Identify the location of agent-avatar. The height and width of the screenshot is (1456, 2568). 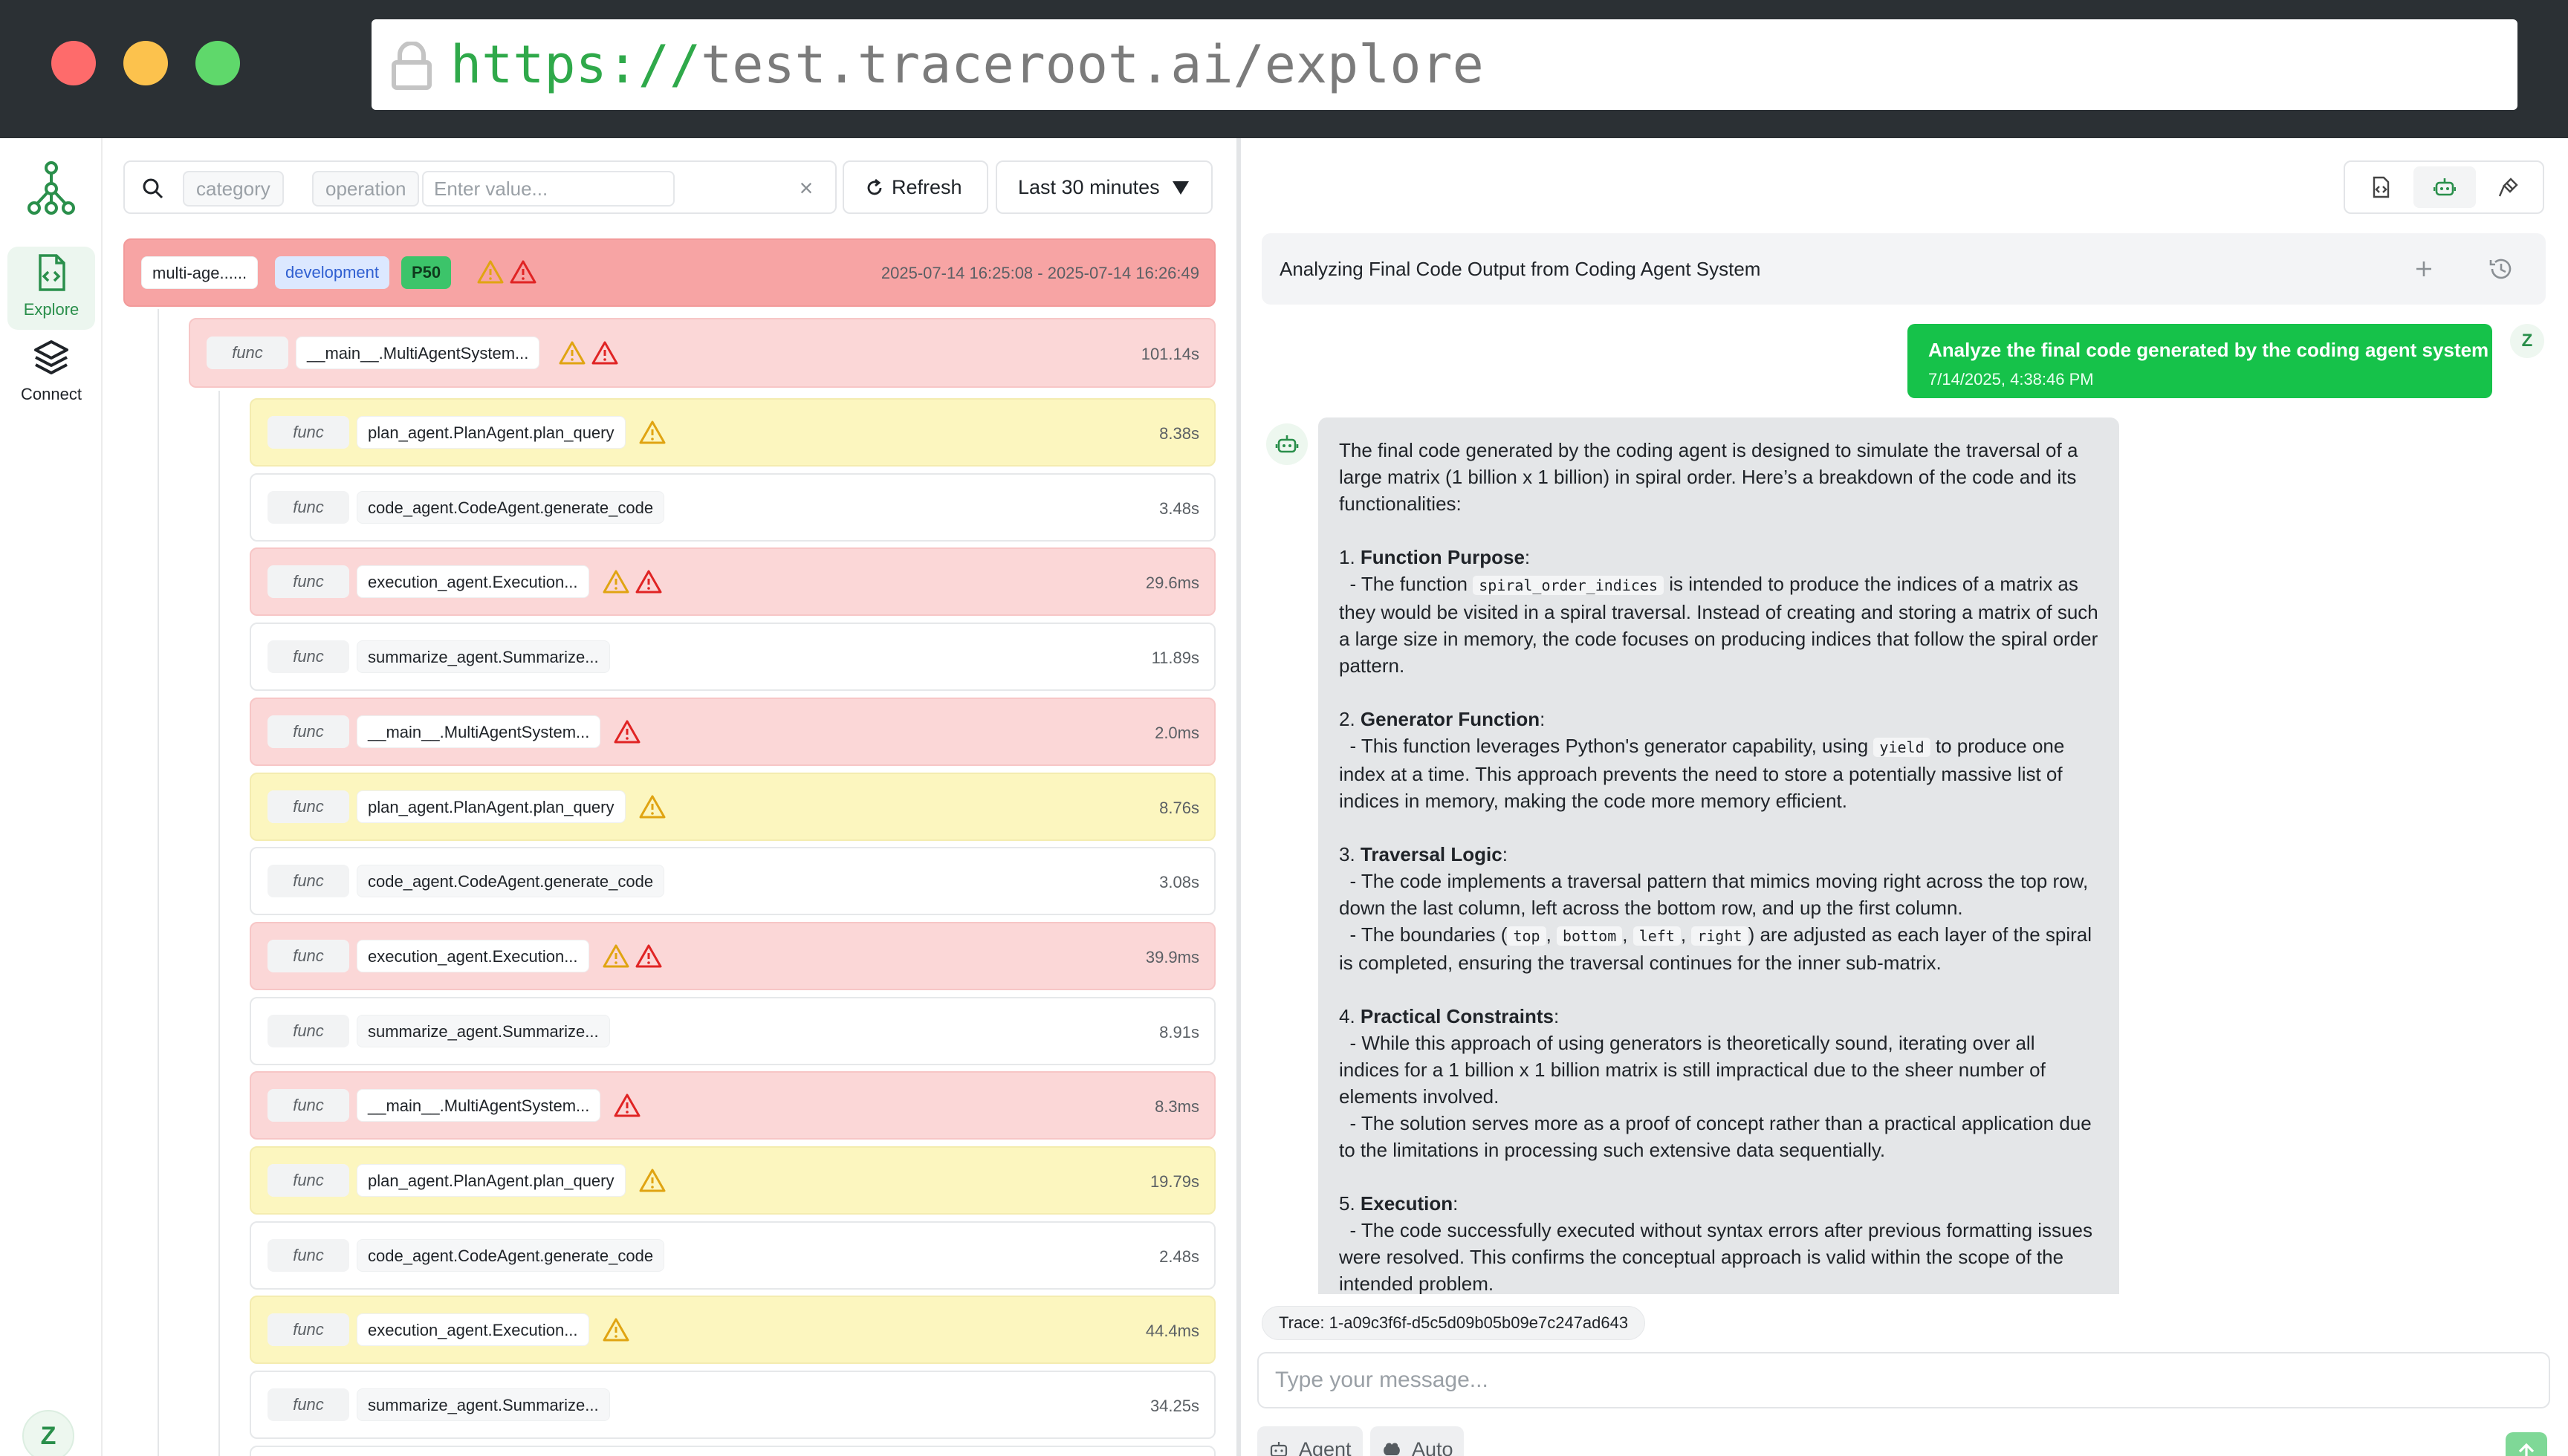
(1287, 444).